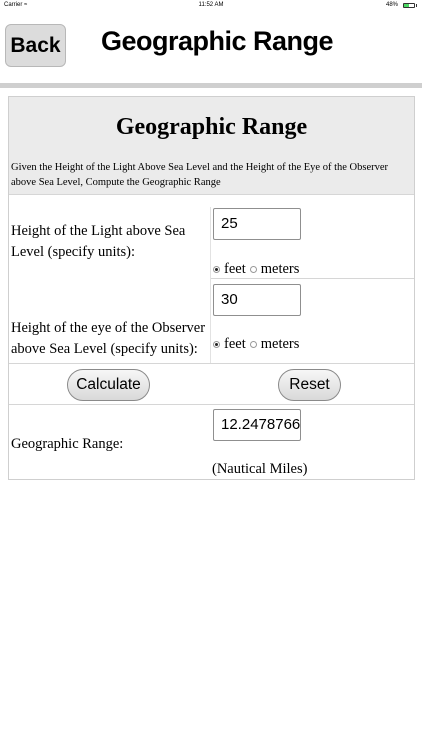  Describe the element at coordinates (253, 269) in the screenshot. I see `light-meters-radio` at that location.